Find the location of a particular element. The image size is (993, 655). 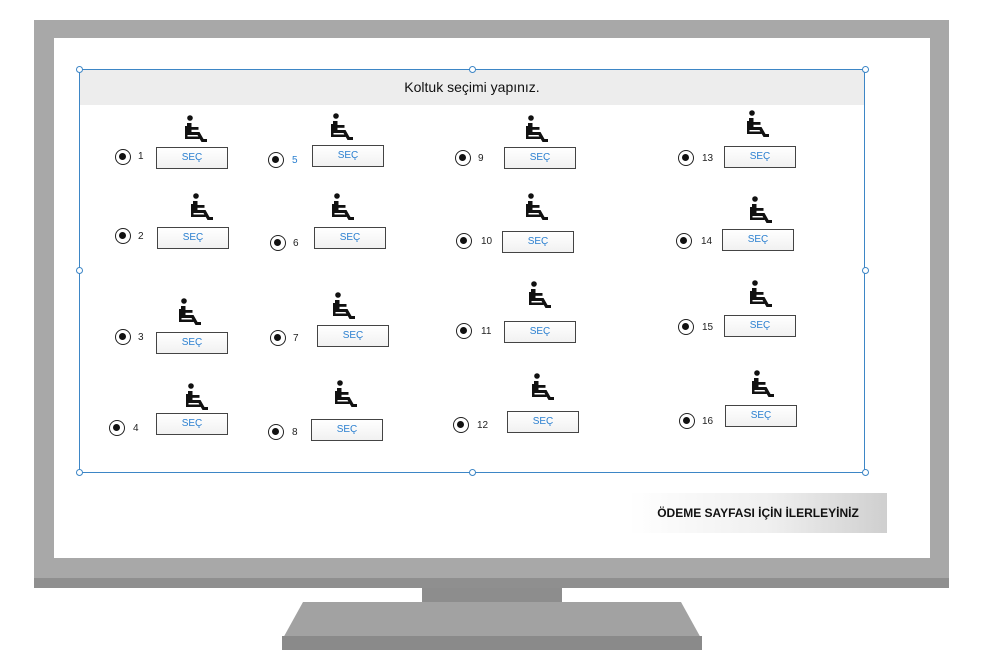

seat-number: 15 is located at coordinates (708, 327).